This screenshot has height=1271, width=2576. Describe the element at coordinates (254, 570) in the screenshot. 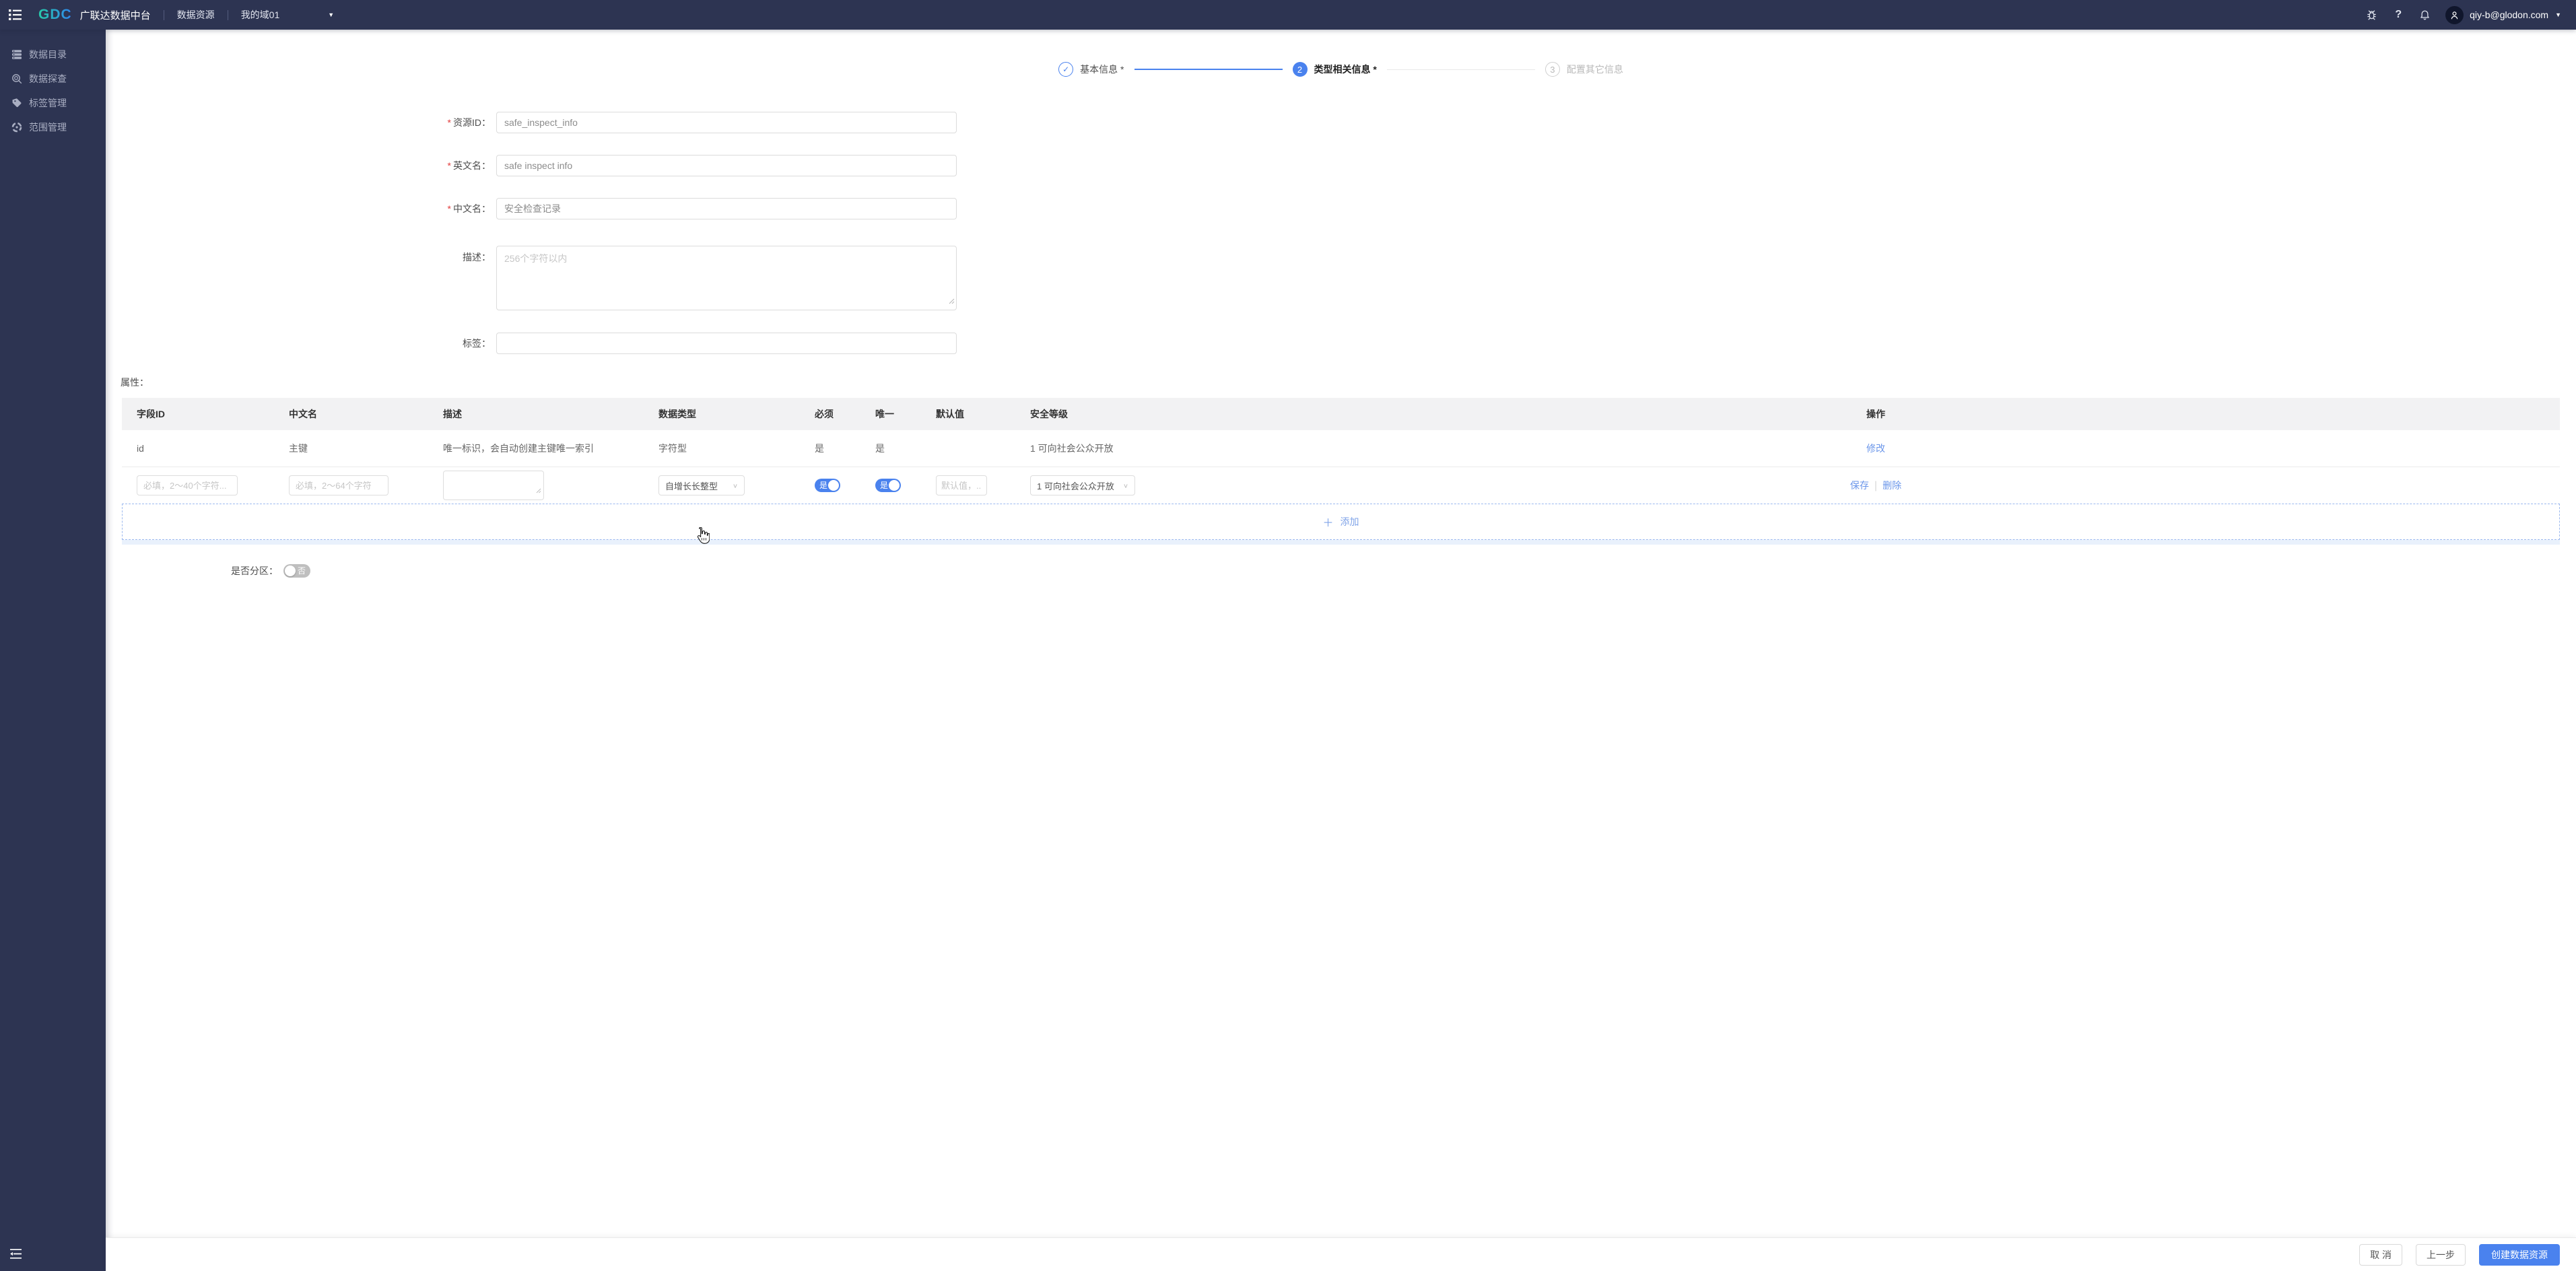

I see `partition-label: 是否分区：` at that location.